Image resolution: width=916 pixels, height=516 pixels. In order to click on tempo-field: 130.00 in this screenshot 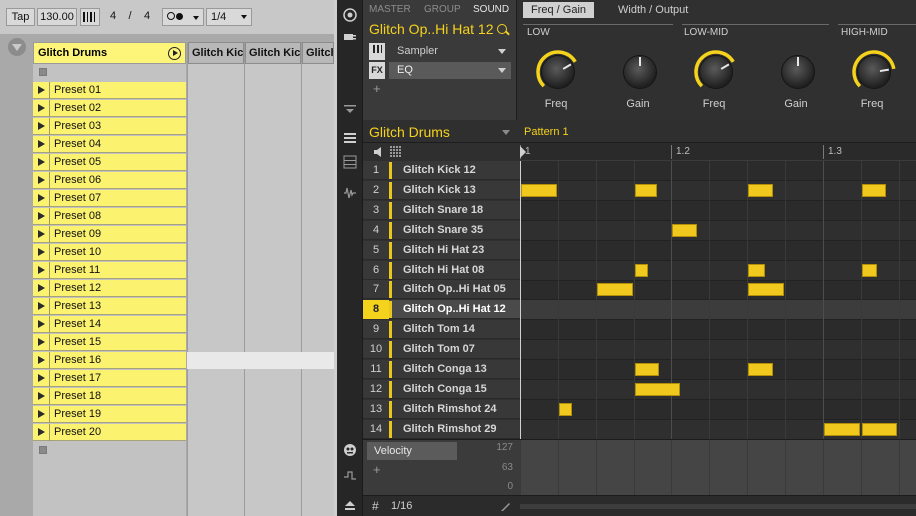, I will do `click(57, 17)`.